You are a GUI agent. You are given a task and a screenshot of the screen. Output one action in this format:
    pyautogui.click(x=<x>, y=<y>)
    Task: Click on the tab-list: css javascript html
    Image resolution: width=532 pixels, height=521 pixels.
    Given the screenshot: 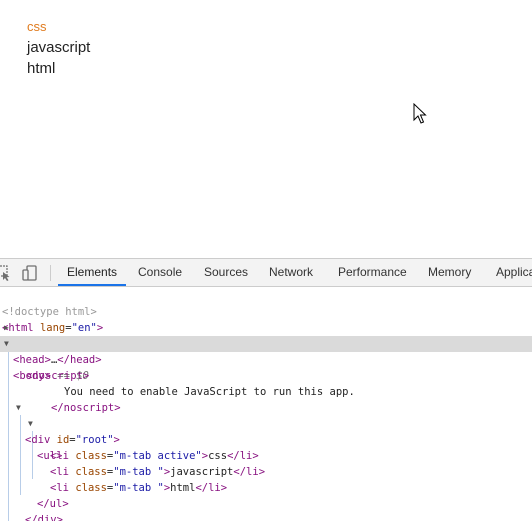 What is the action you would take?
    pyautogui.click(x=58, y=47)
    